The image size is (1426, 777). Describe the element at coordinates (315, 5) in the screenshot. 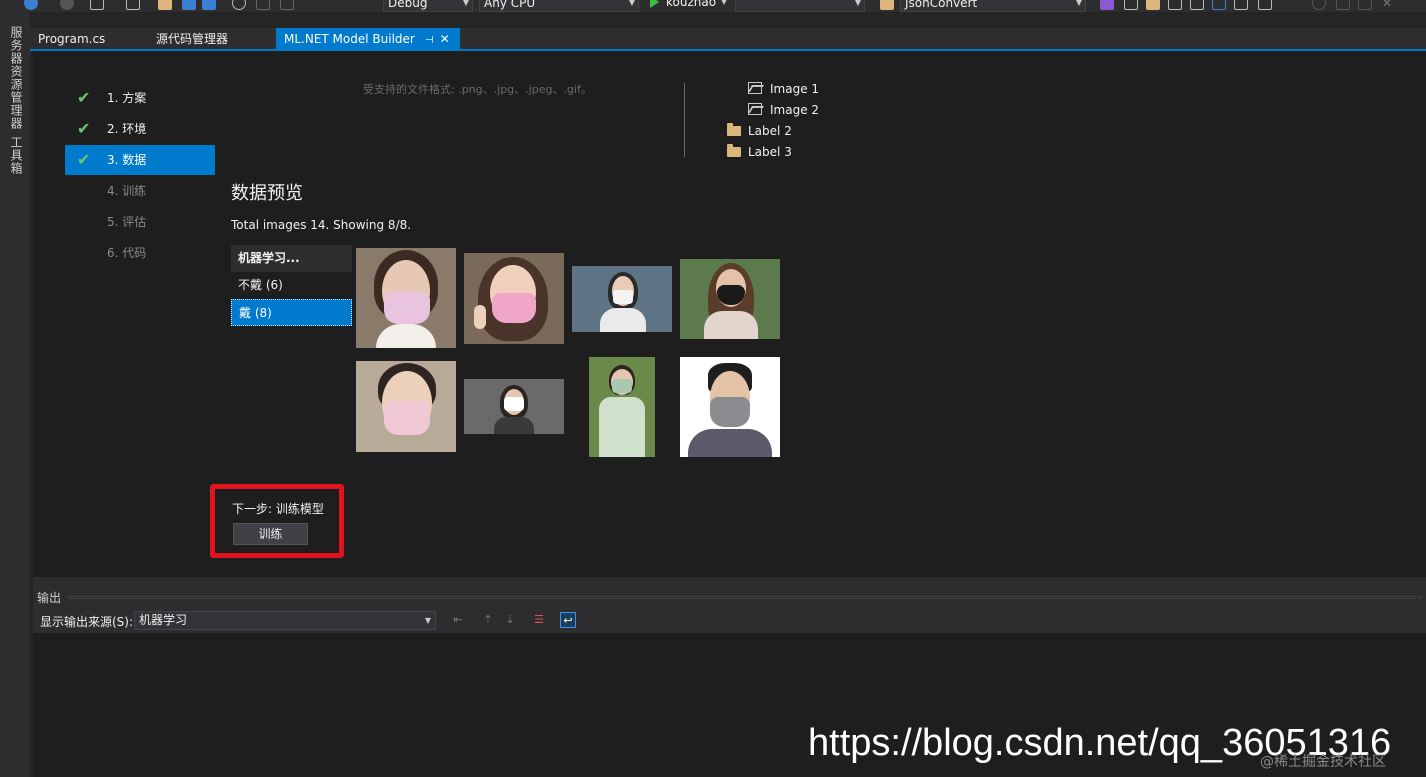

I see `undo-icon` at that location.